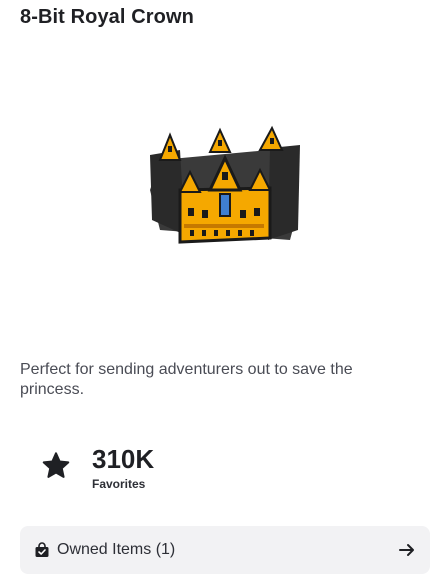  I want to click on owned-items-button: Owned Items (1), so click(225, 550).